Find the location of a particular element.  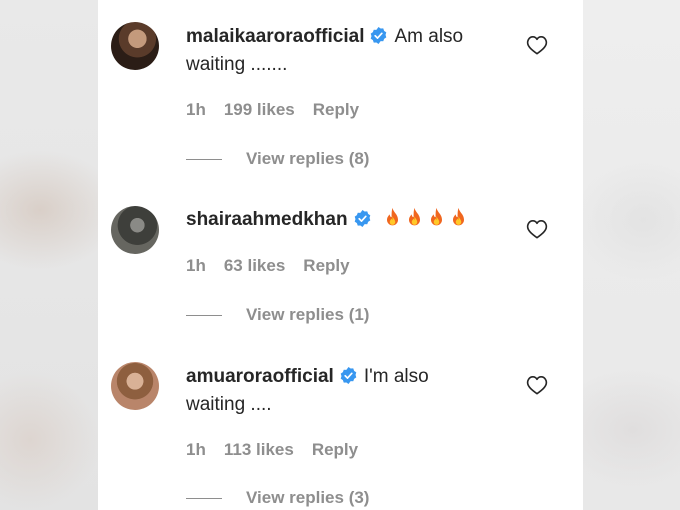

comment-likes: 63 likes is located at coordinates (254, 265).